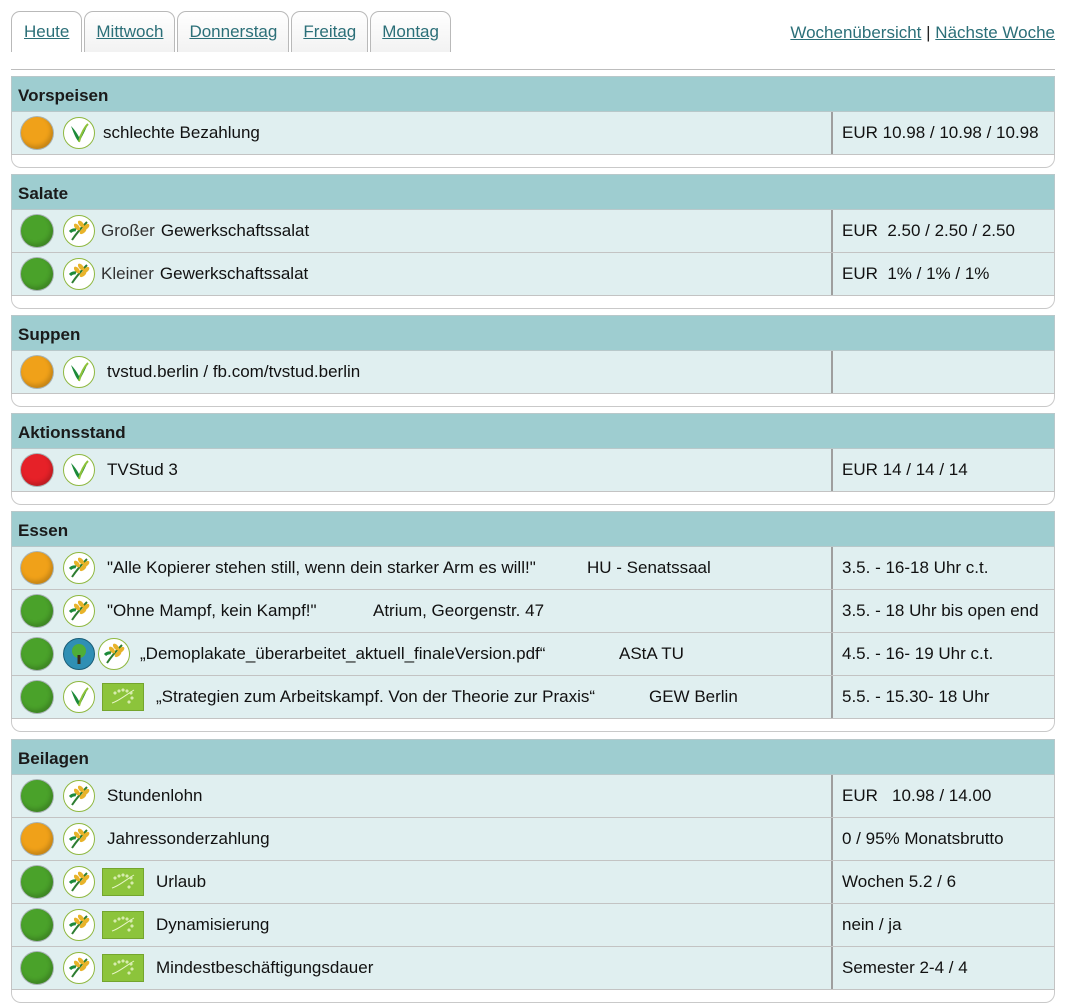 The image size is (1070, 1007). I want to click on section-header: Salate, so click(533, 192).